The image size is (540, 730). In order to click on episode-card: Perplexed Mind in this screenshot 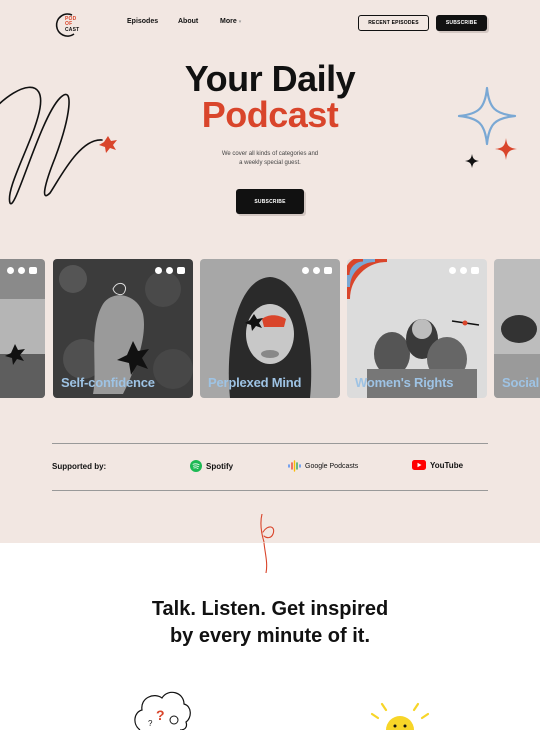, I will do `click(270, 328)`.